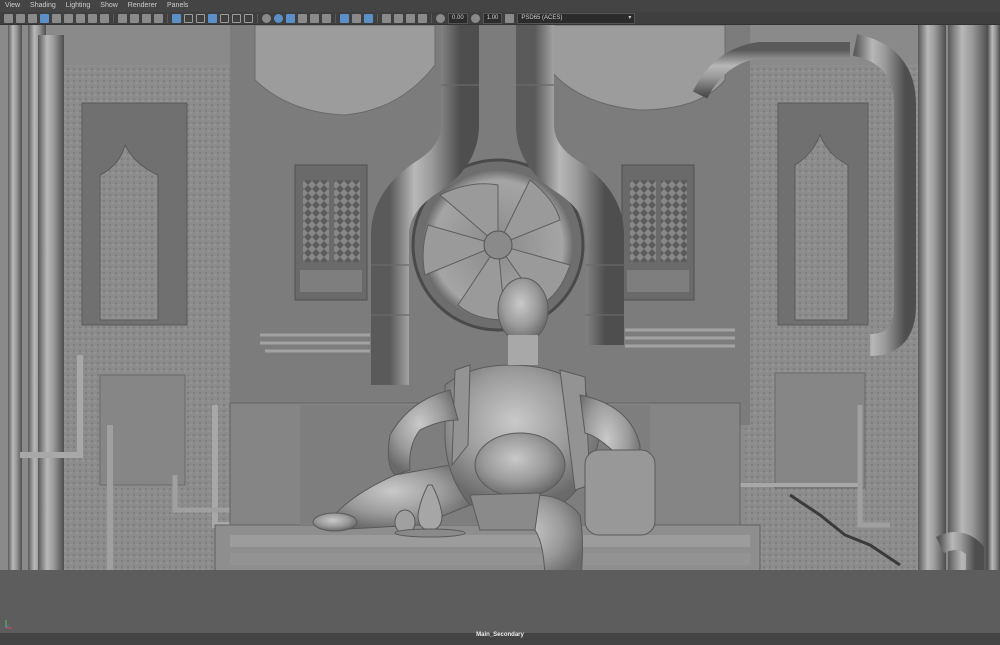 This screenshot has height=645, width=1000. I want to click on bookmark-icon, so click(32, 18).